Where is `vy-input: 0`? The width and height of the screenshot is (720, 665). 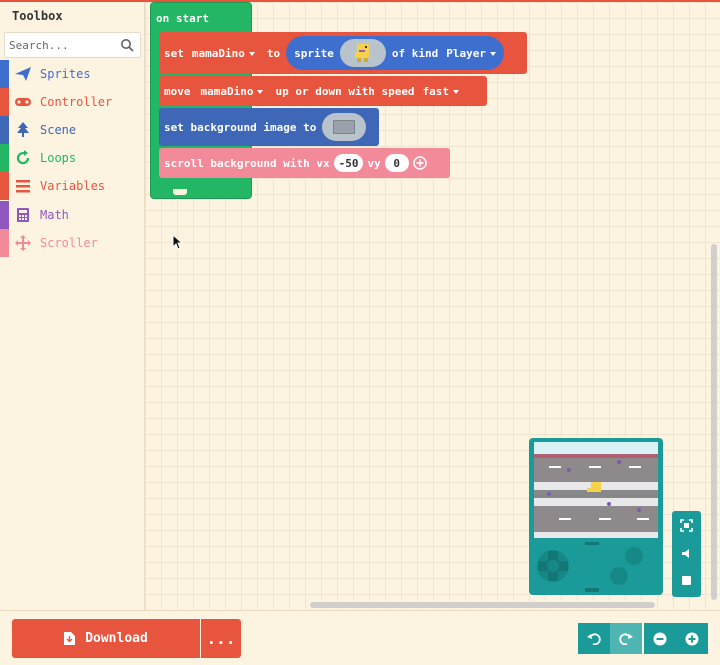
vy-input: 0 is located at coordinates (396, 163).